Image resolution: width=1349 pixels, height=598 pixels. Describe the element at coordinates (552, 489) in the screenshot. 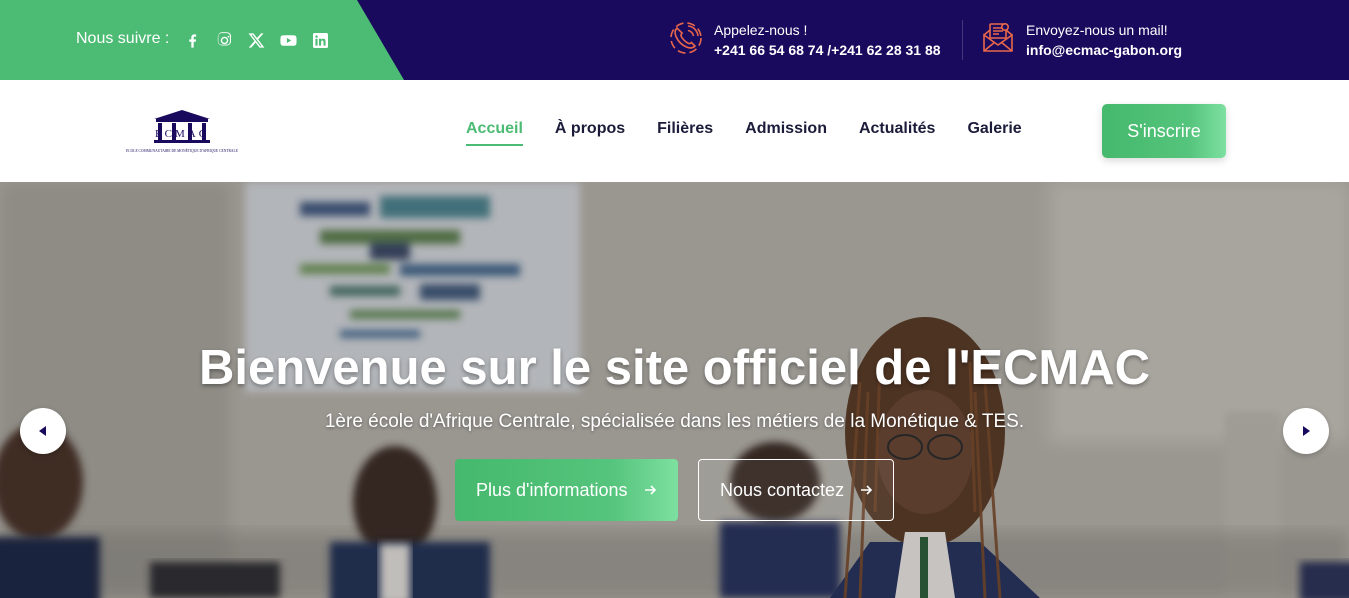

I see `more-info-label: Plus d'informations` at that location.